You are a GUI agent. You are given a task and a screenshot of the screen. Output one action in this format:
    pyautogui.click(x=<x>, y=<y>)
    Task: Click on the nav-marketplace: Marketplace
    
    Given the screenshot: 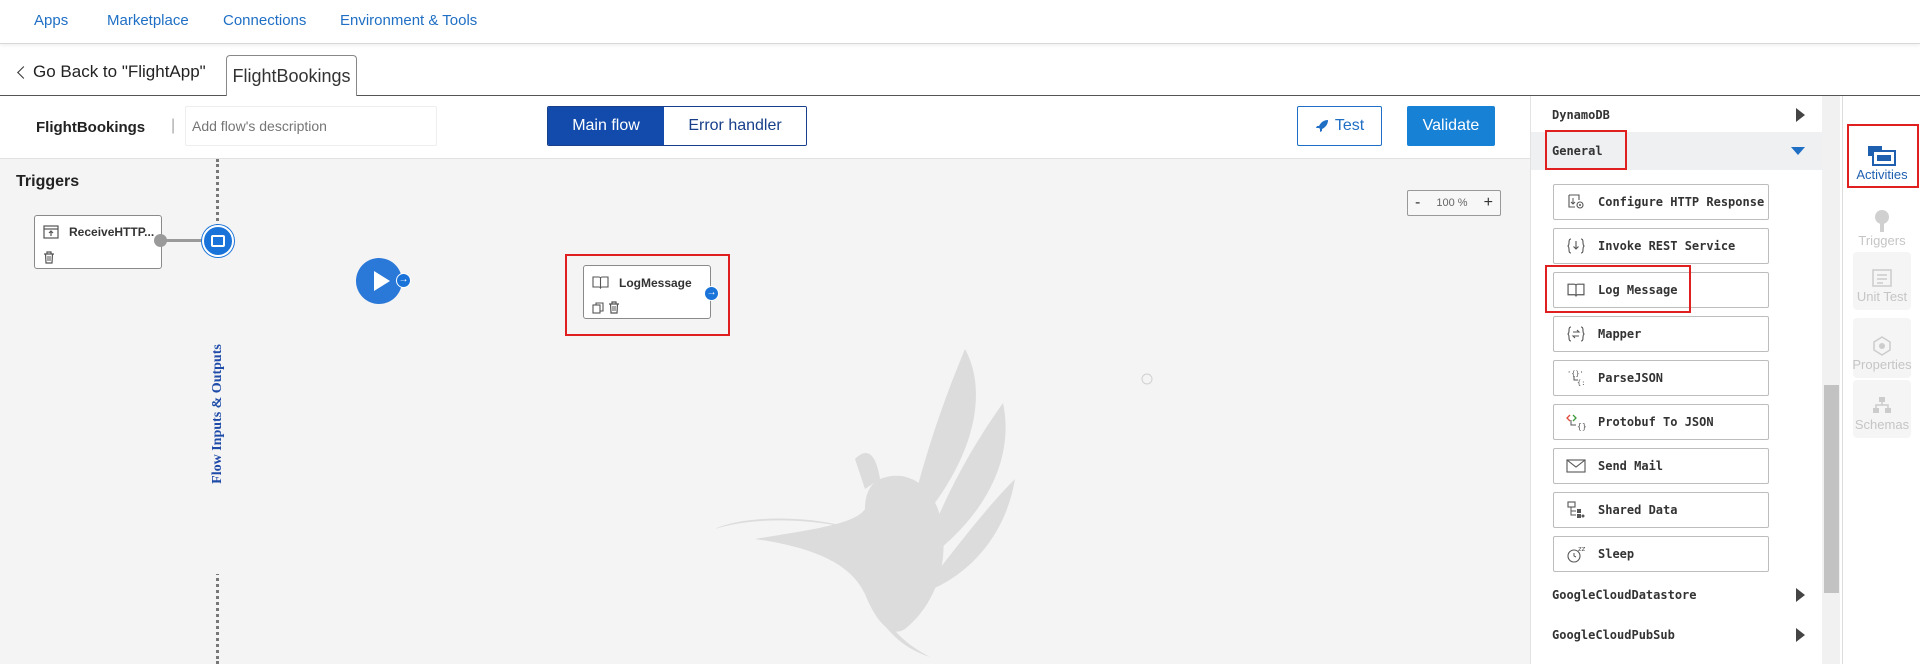 What is the action you would take?
    pyautogui.click(x=148, y=20)
    